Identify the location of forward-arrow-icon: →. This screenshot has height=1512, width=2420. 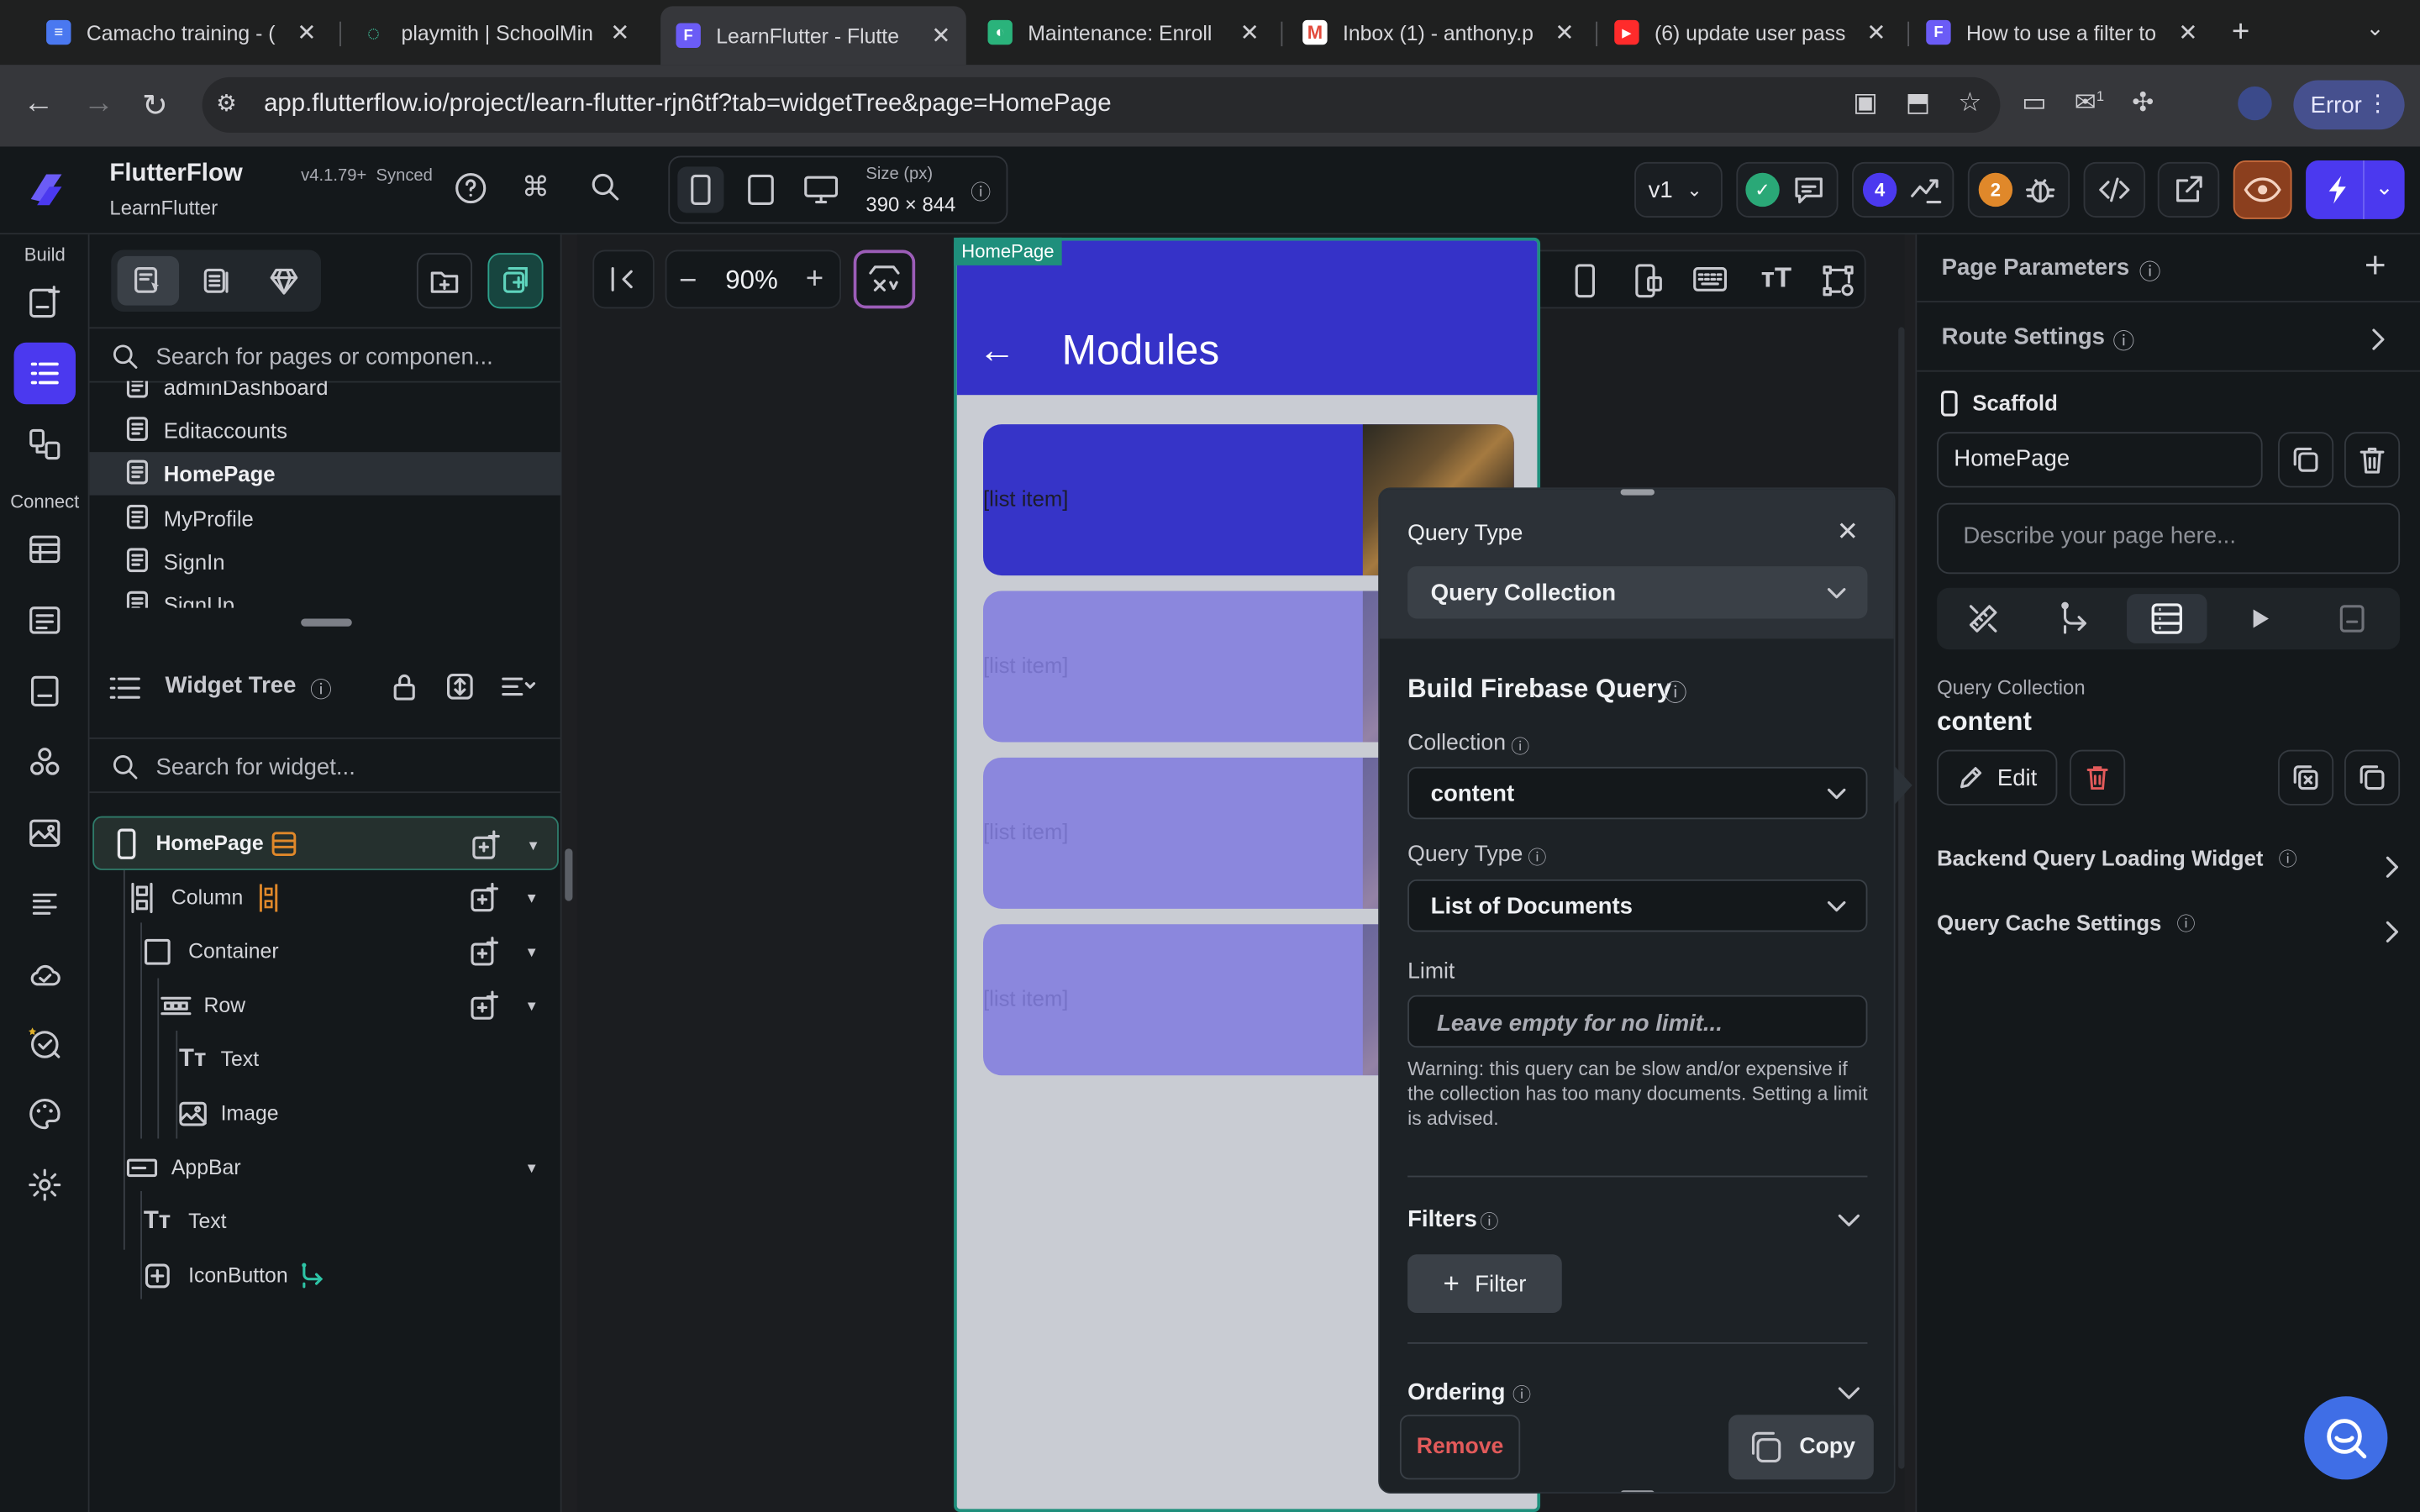
(98, 104).